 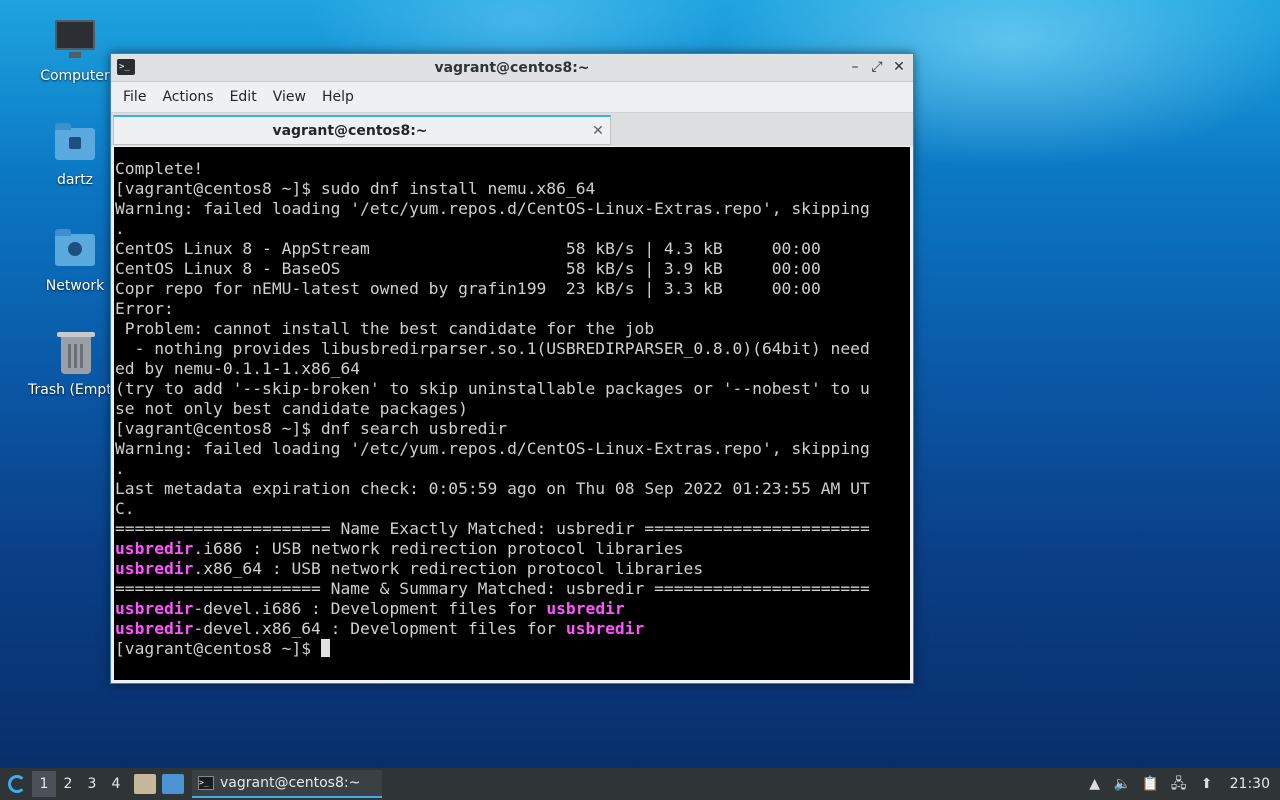 I want to click on terminal-line: Error:, so click(x=144, y=308).